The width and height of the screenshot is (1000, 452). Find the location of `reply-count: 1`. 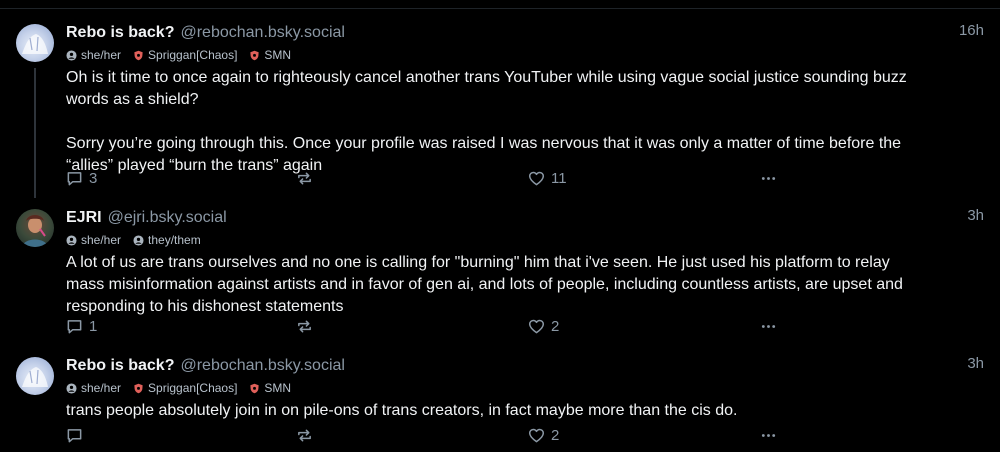

reply-count: 1 is located at coordinates (93, 326).